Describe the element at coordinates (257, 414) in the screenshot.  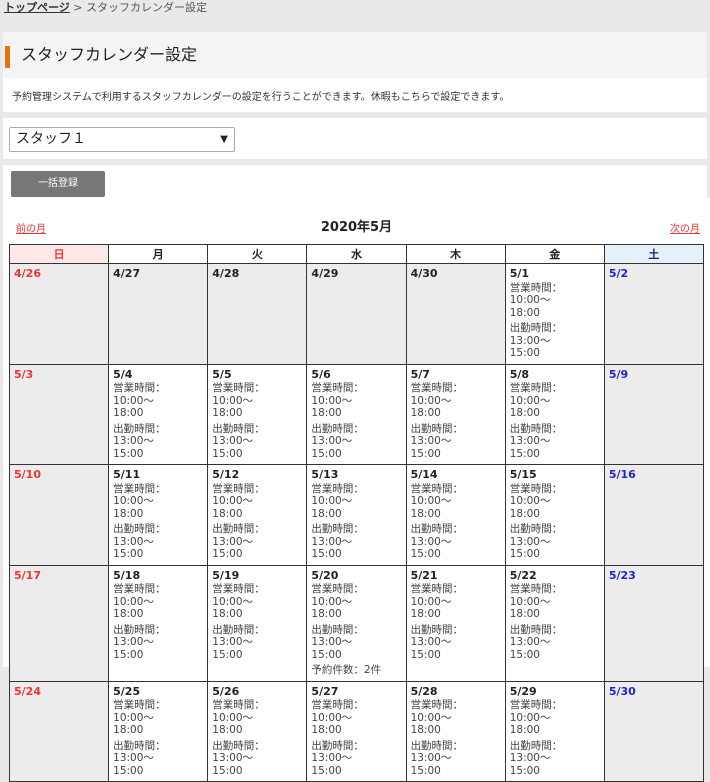
I see `calendar-day-cell: 5/5 営業時間：10:00〜 18:00 出勤時間：13:00〜 15:00` at that location.